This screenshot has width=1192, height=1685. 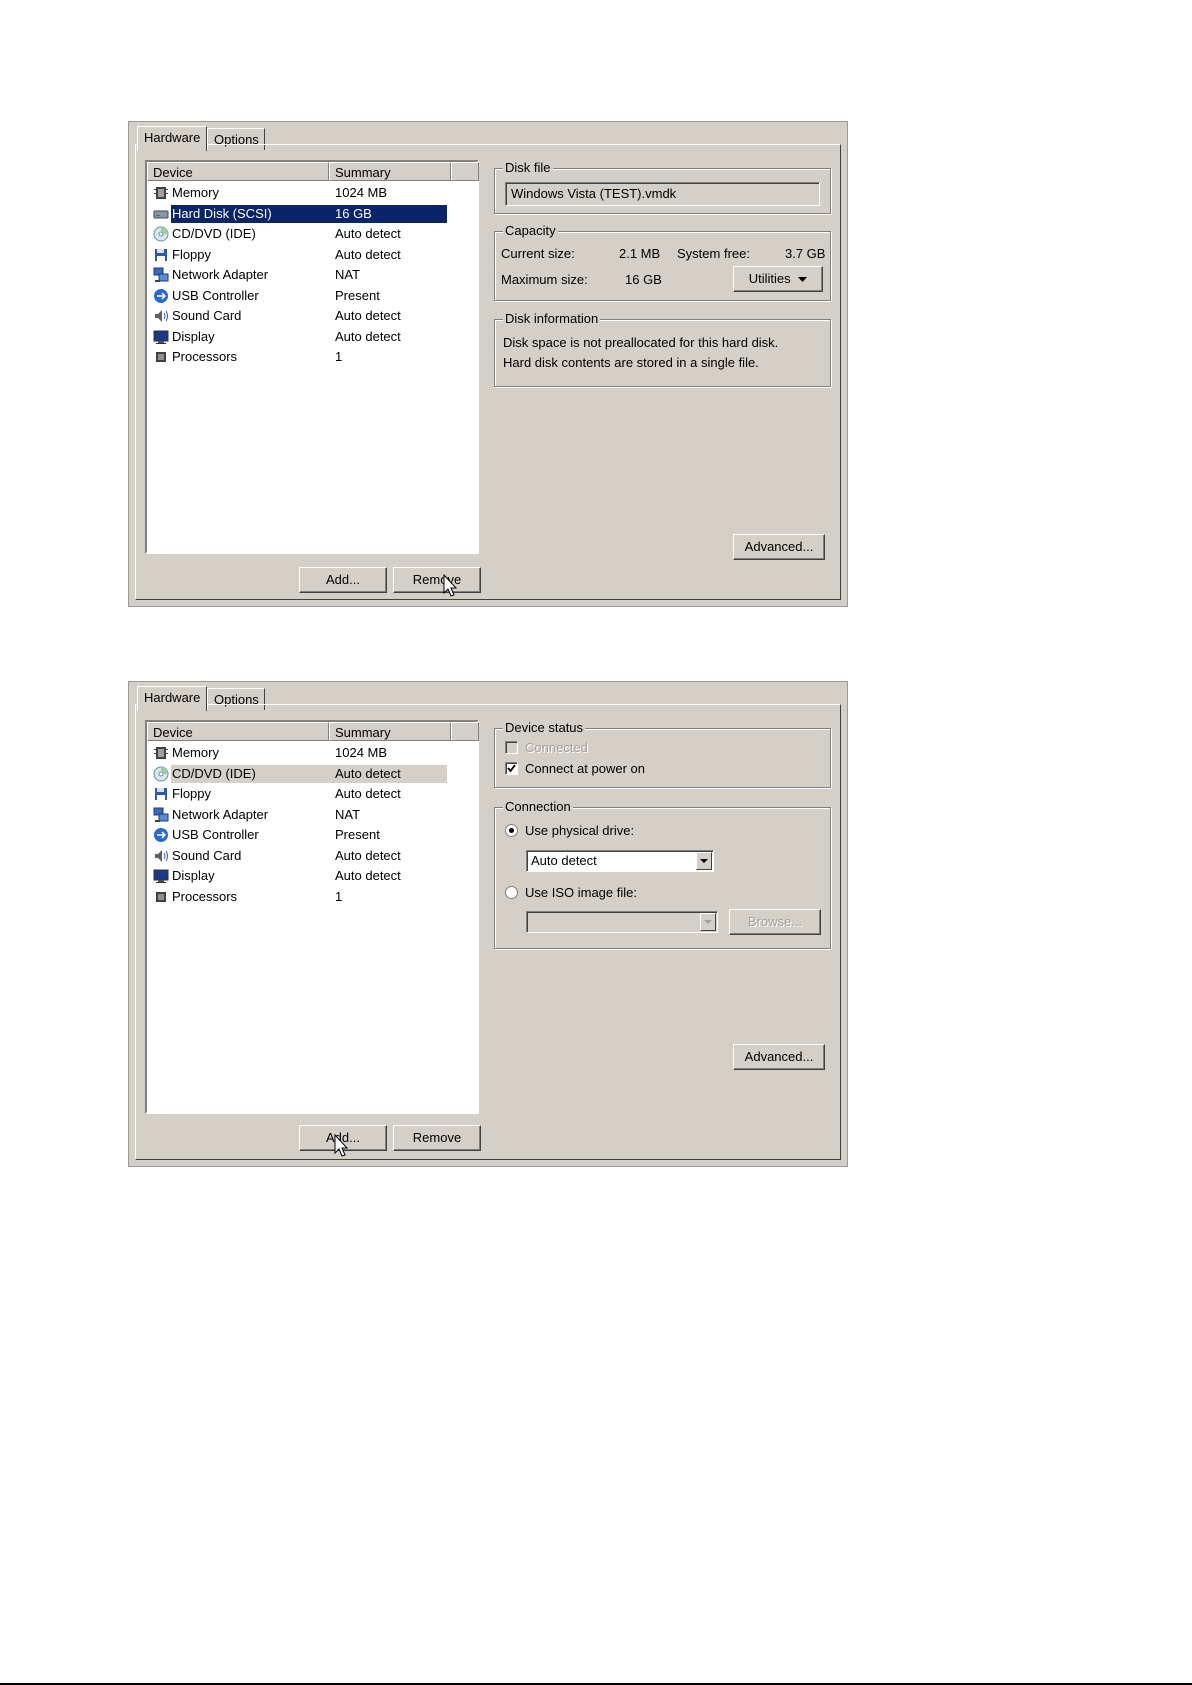 I want to click on maximum-size-value: 16 GB, so click(x=643, y=279).